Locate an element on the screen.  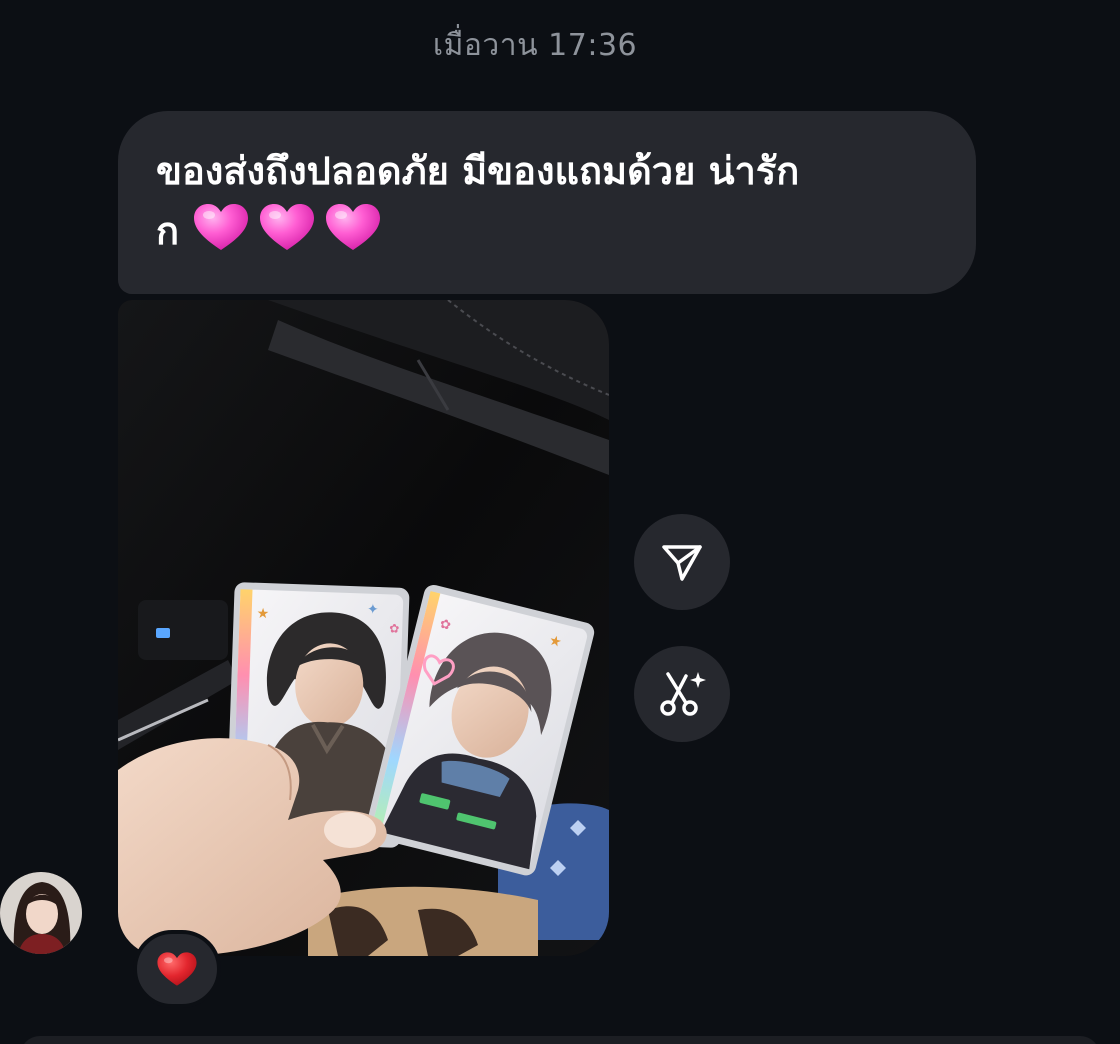
message-bubble-text: ของส่งถึงปลอดภัย มีของแถมด้วย น่ารัก ก is located at coordinates (547, 202).